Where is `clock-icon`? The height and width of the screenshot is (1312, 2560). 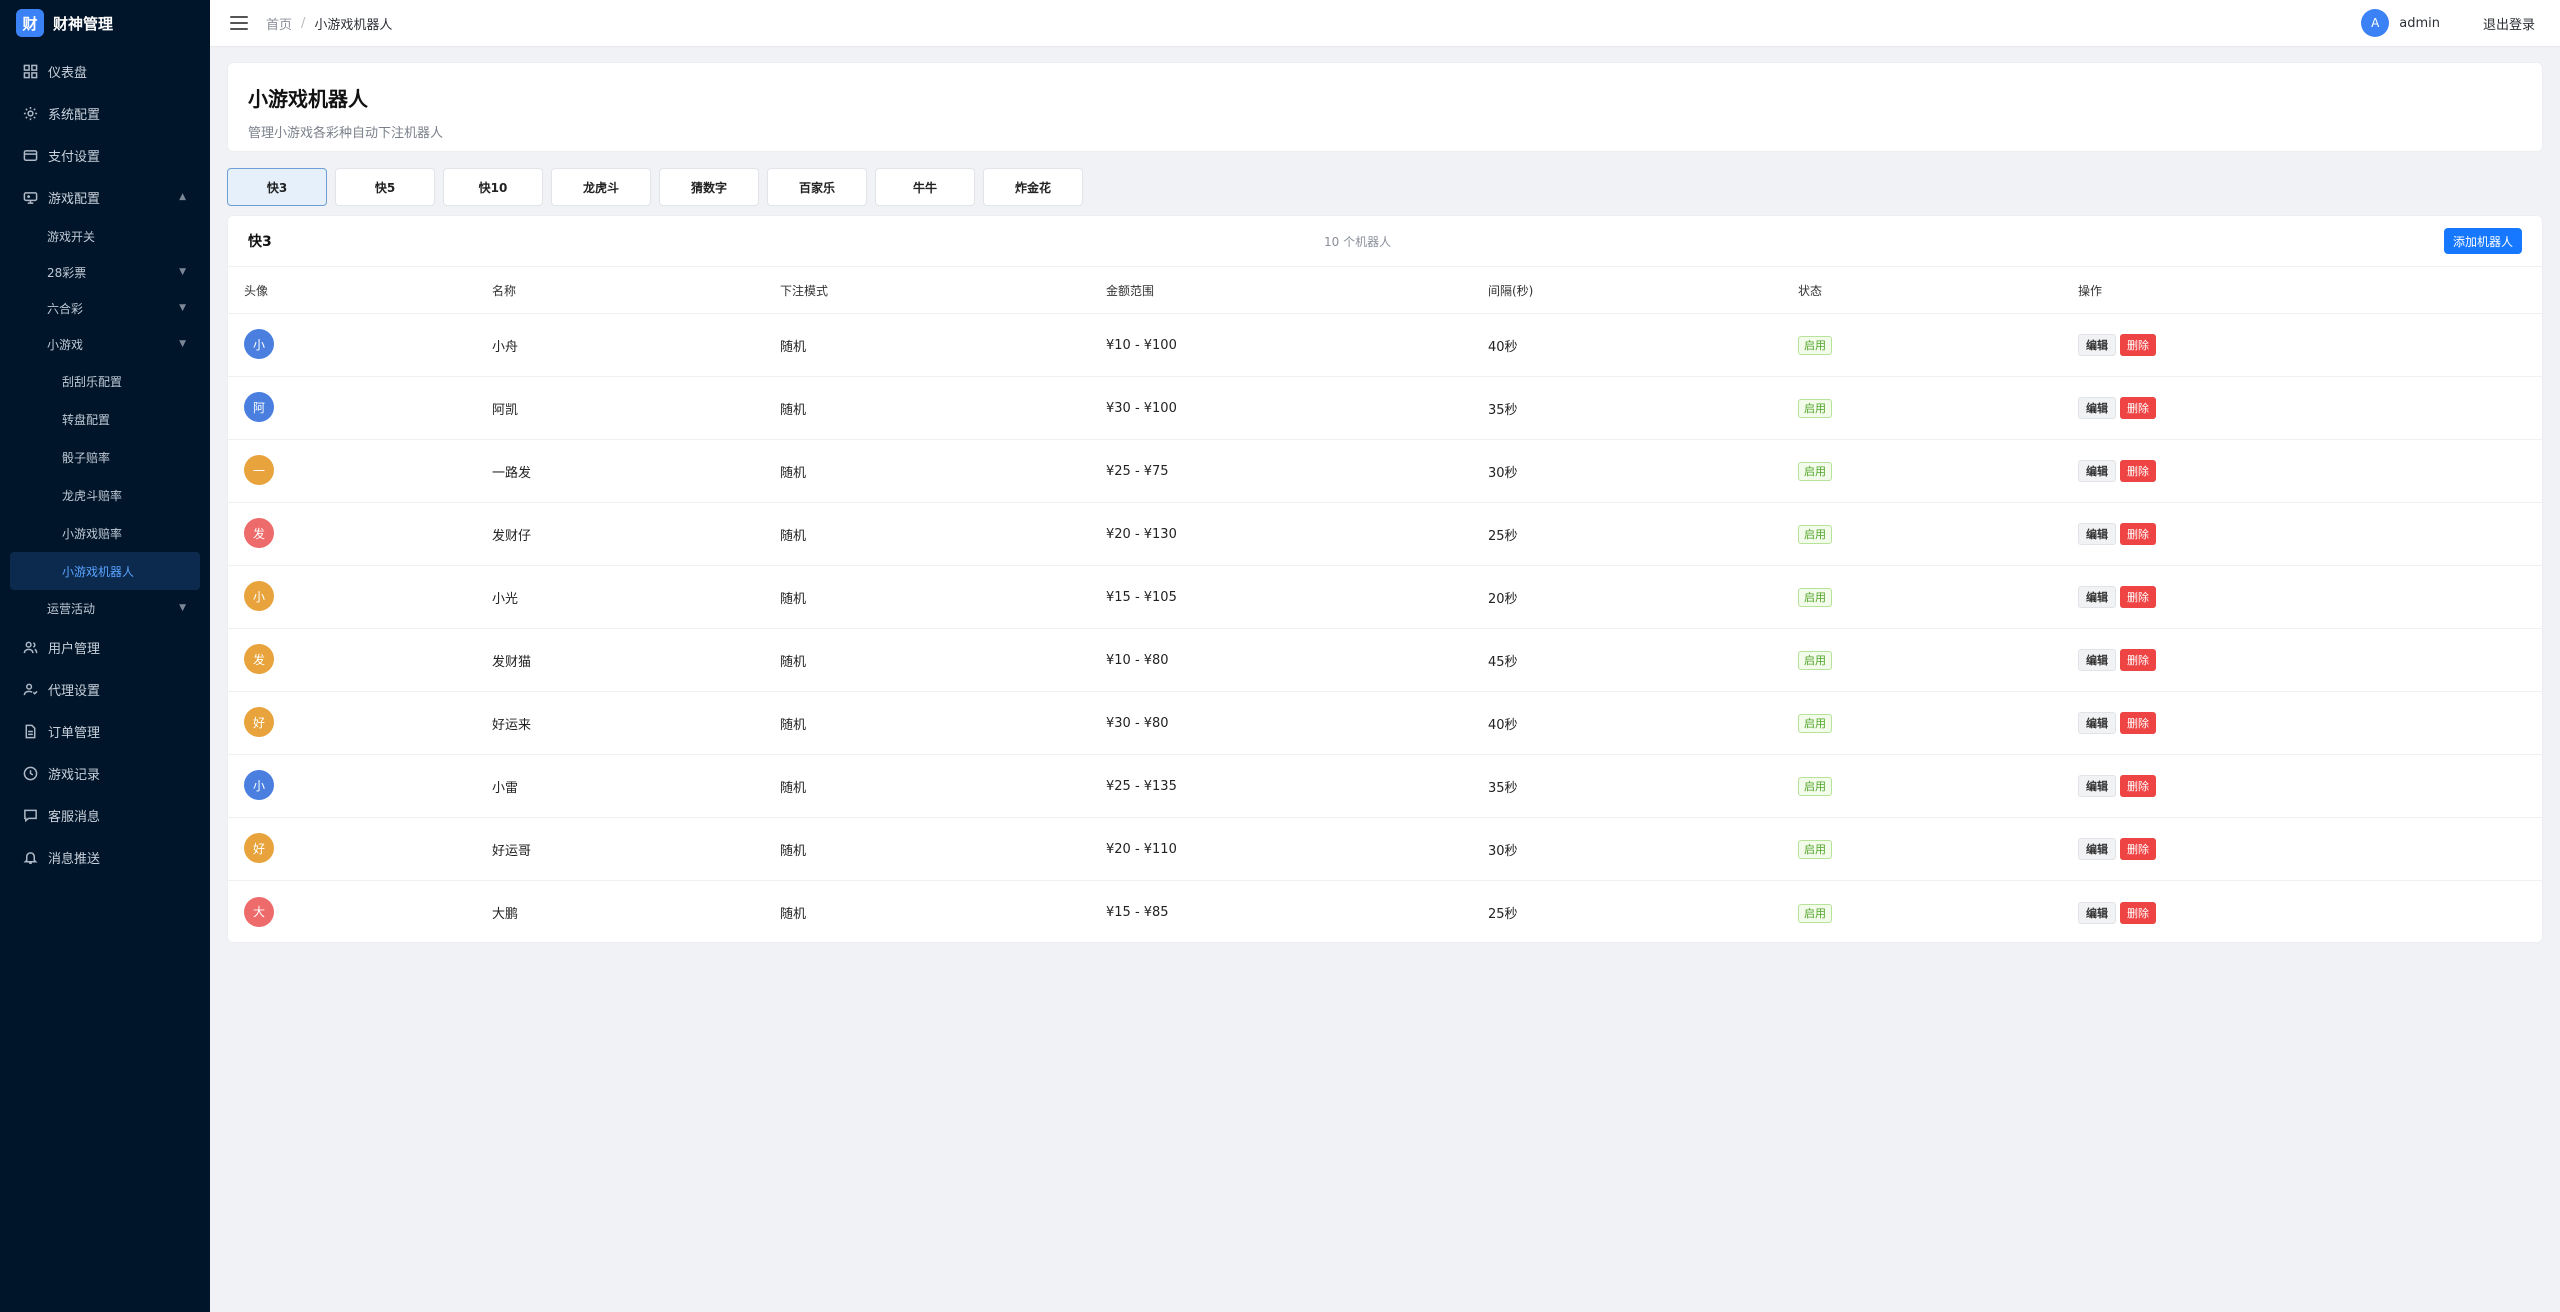
clock-icon is located at coordinates (30, 773).